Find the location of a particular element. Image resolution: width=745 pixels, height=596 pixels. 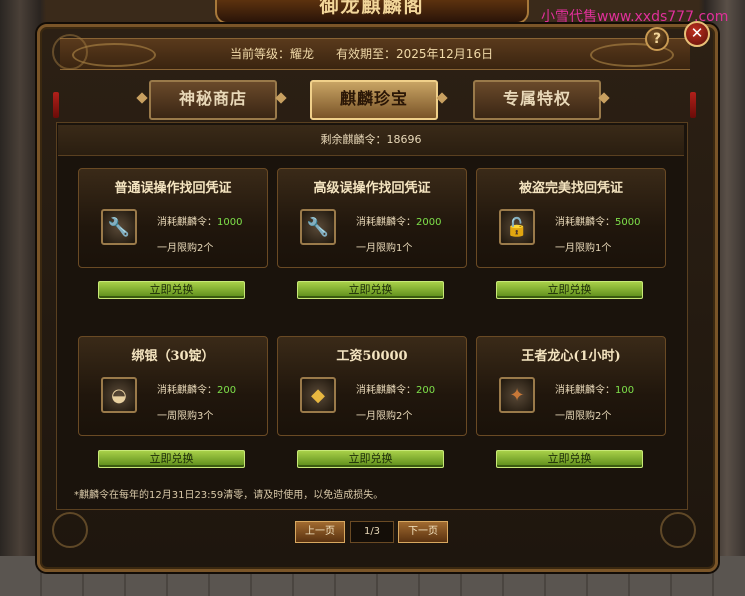

item-cost: 消耗麒麟令：2000 is located at coordinates (399, 222).